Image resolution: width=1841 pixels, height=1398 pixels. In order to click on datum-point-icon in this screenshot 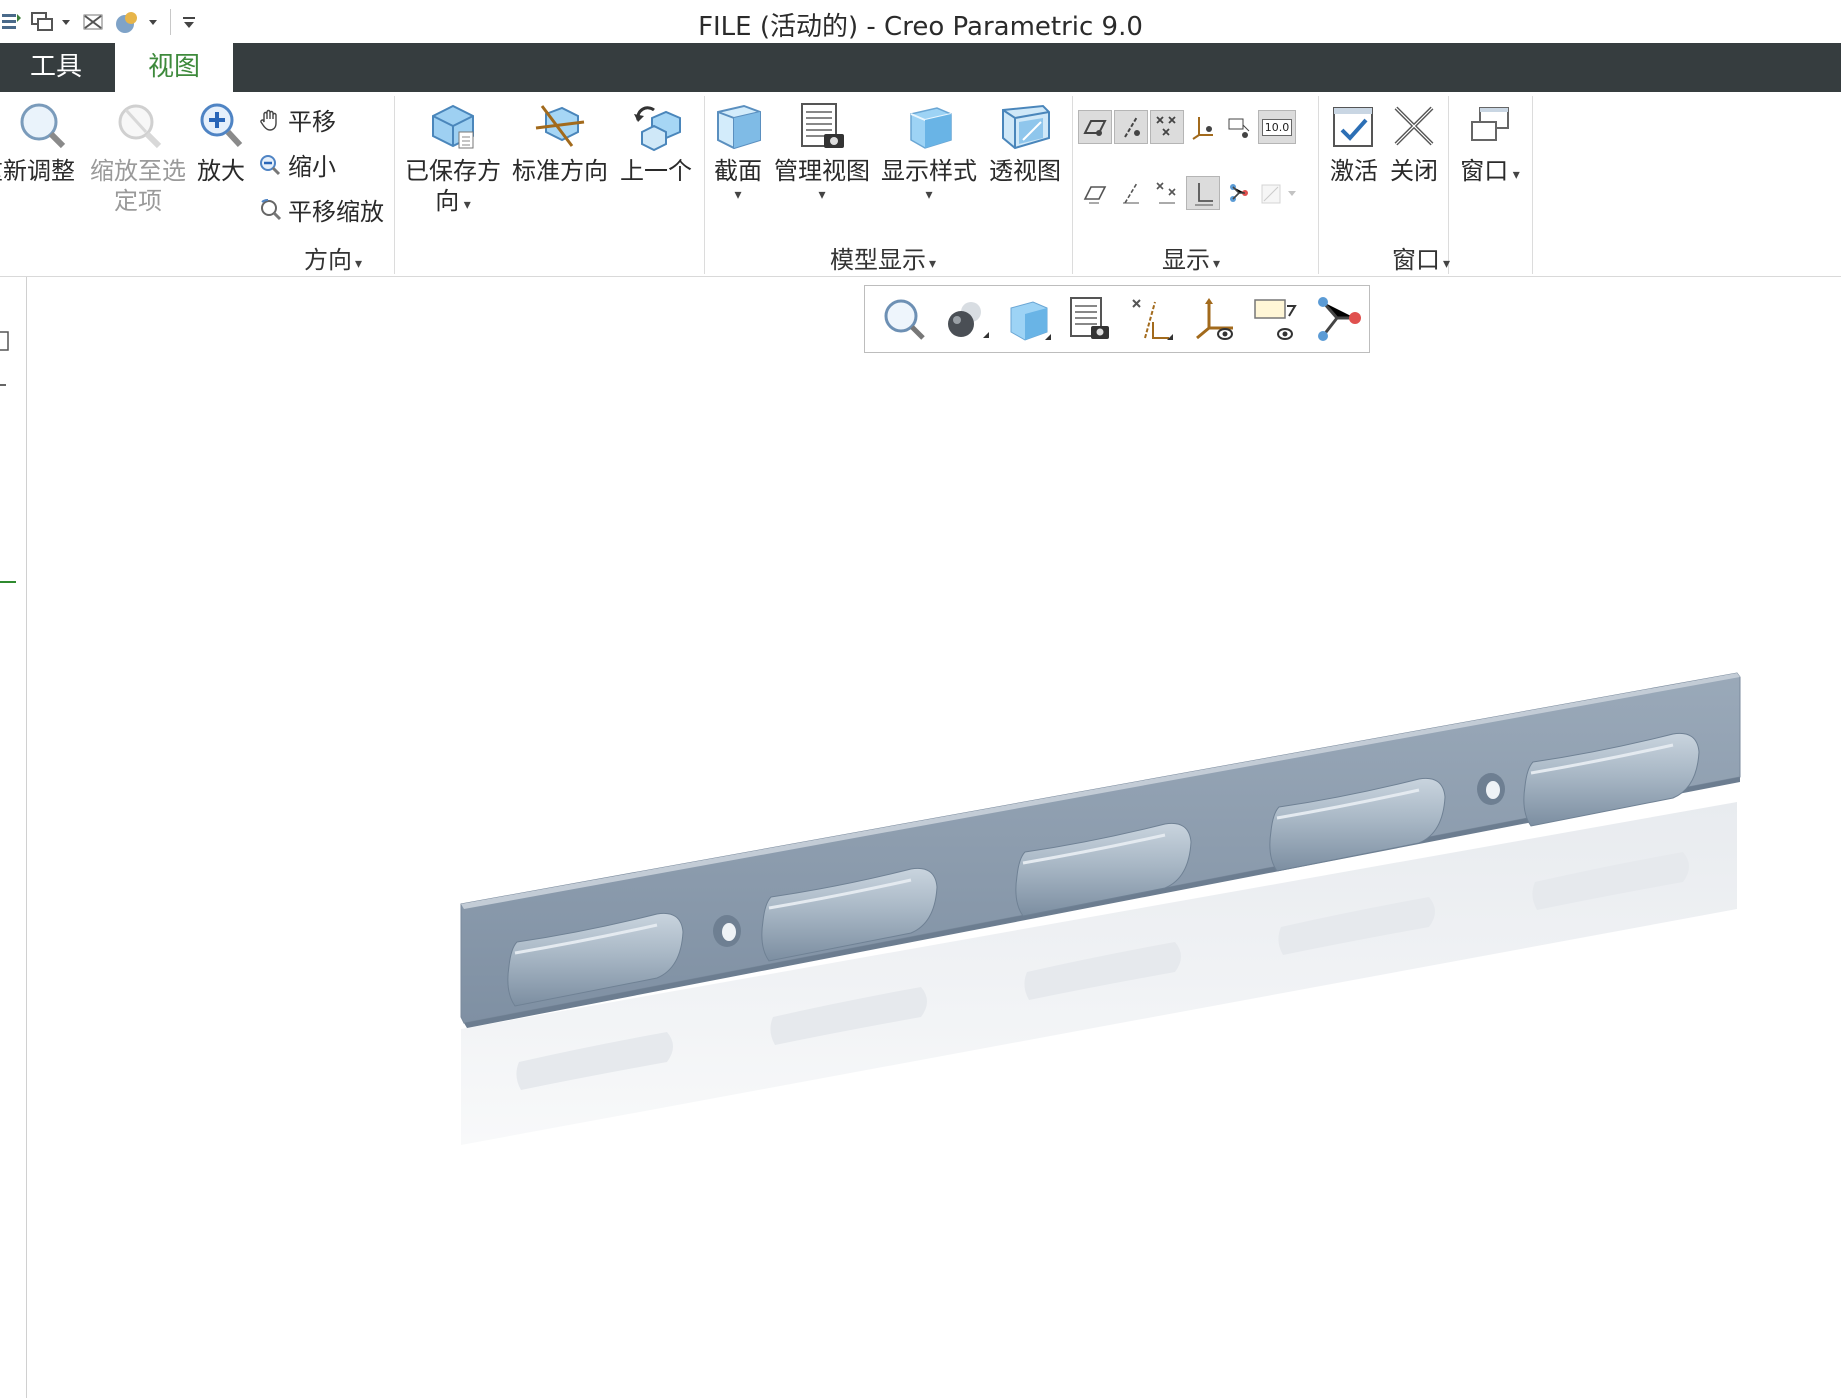, I will do `click(1166, 126)`.